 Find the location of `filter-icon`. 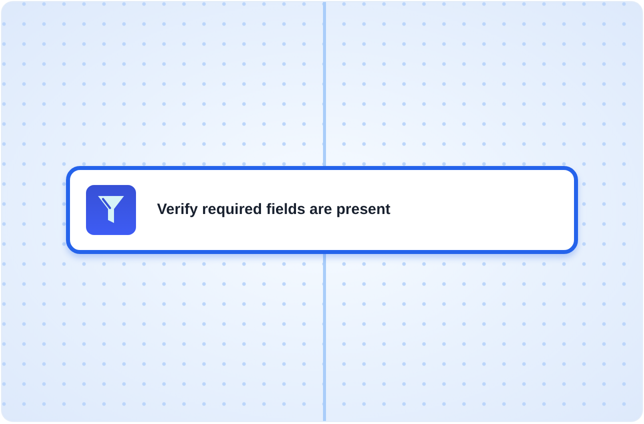

filter-icon is located at coordinates (111, 209).